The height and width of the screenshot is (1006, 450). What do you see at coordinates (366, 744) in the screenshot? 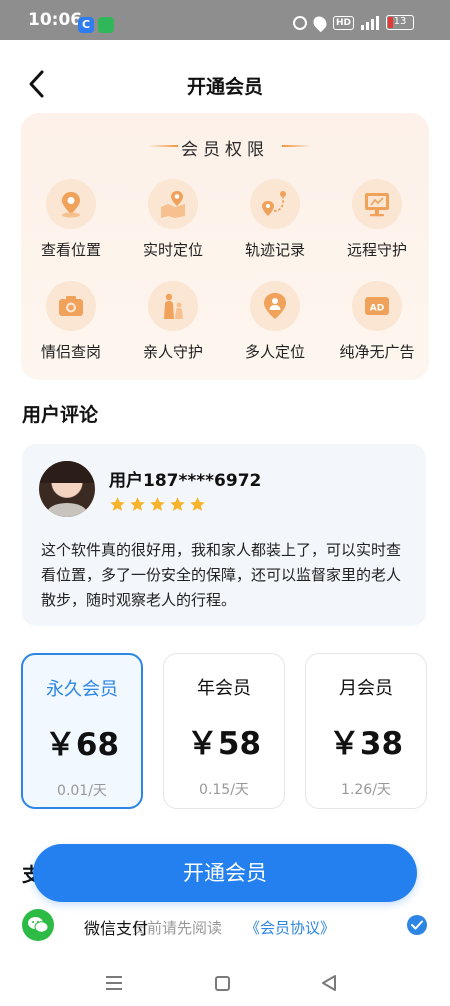
I see `plan-price: ￥38` at bounding box center [366, 744].